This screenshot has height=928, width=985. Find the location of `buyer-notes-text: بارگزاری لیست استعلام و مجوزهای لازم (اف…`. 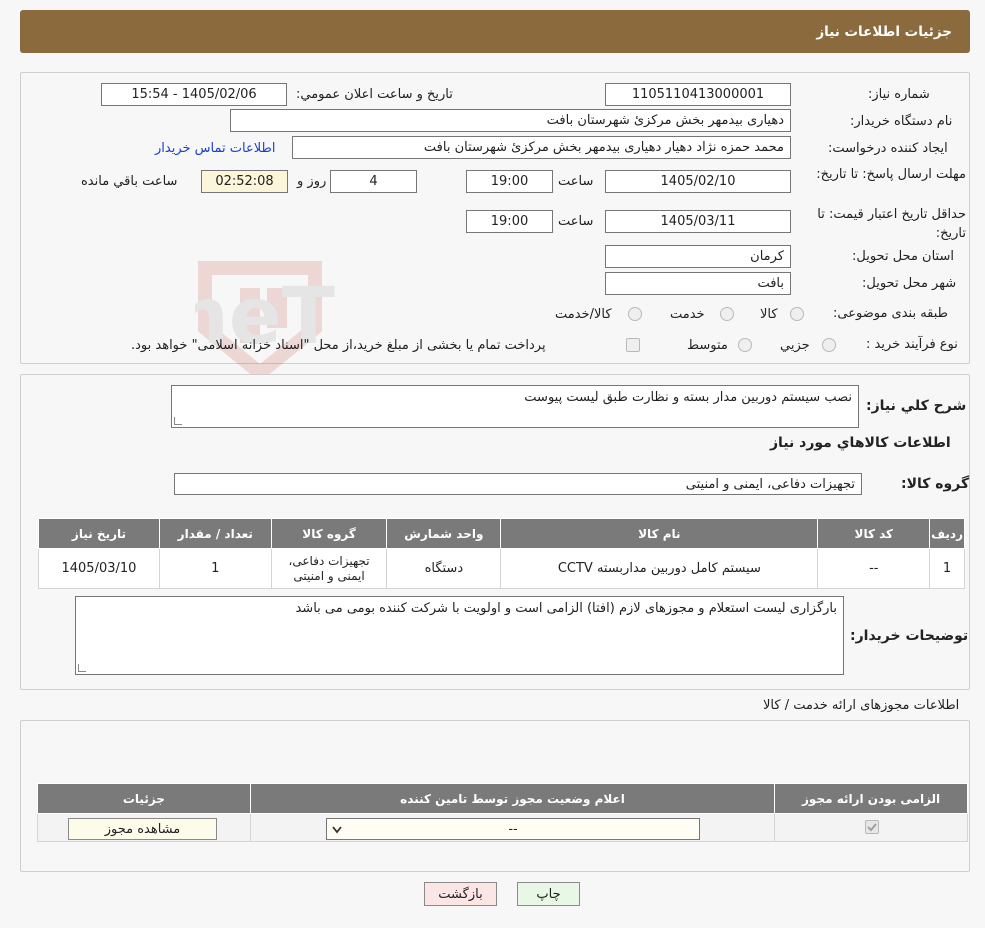

buyer-notes-text: بارگزاری لیست استعلام و مجوزهای لازم (اف… is located at coordinates (566, 608).